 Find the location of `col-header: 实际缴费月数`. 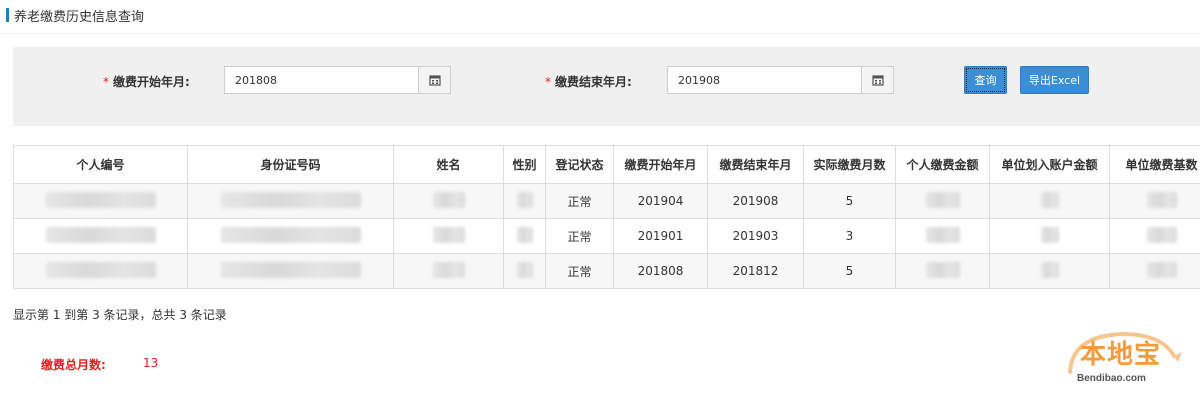

col-header: 实际缴费月数 is located at coordinates (849, 164).